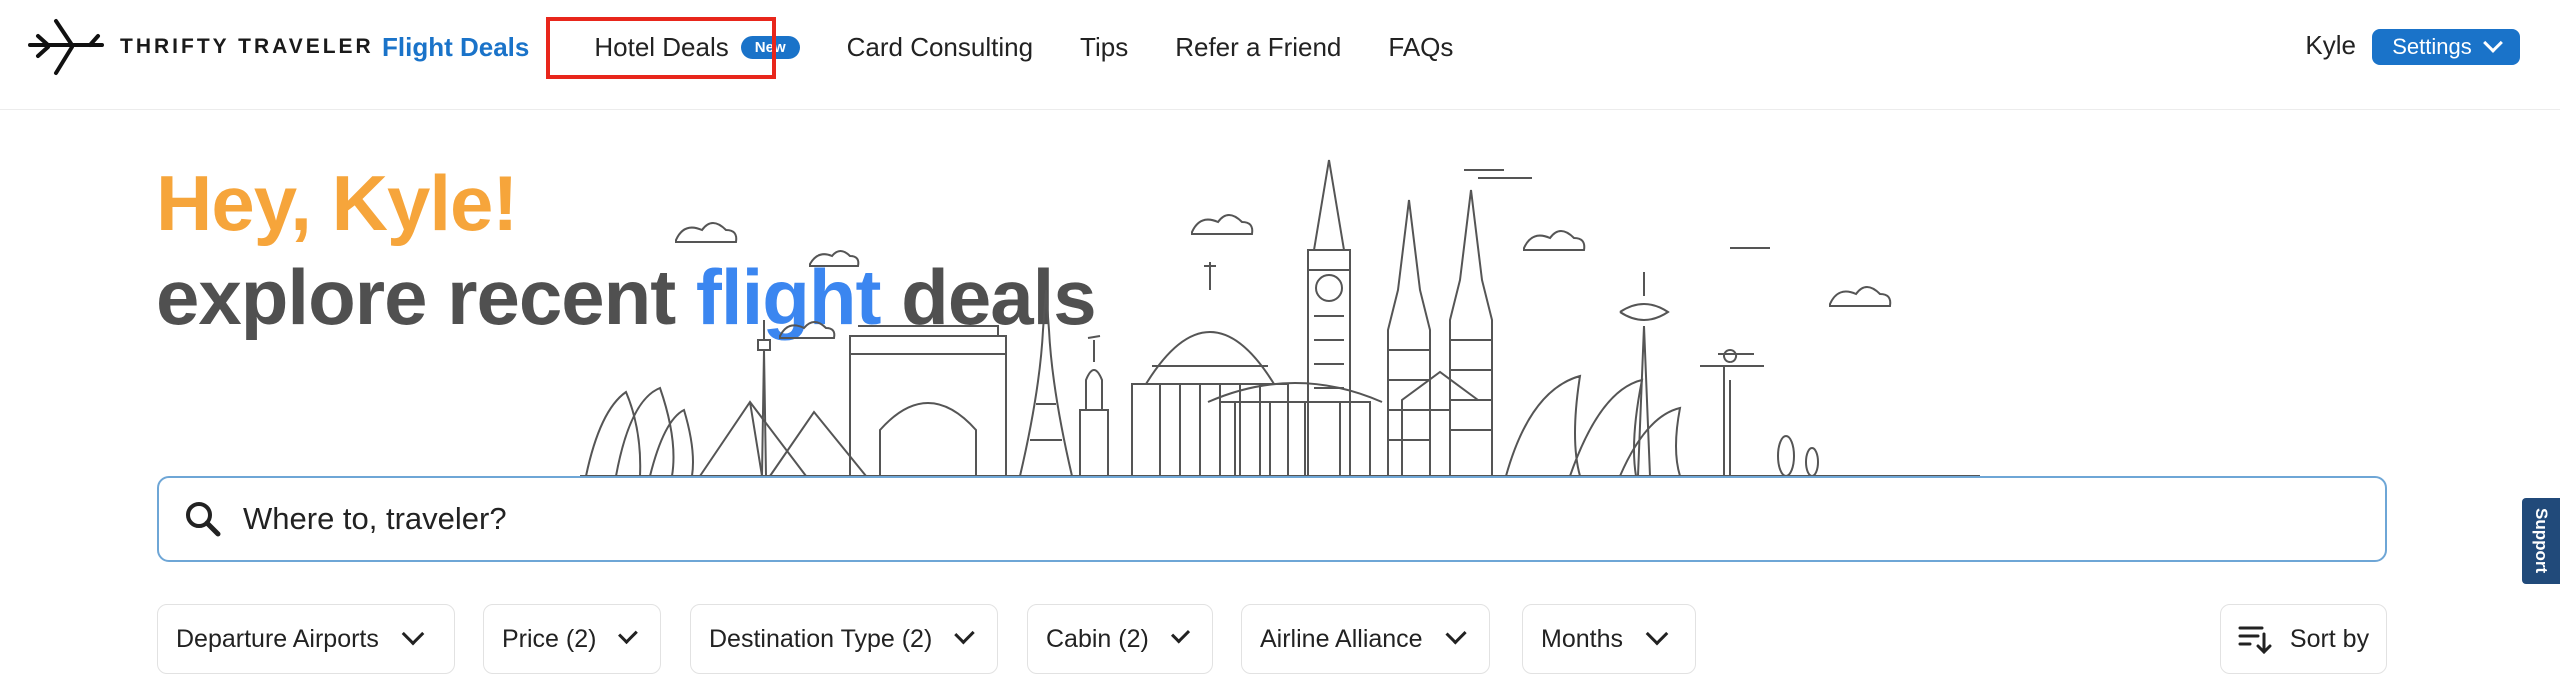  What do you see at coordinates (337, 203) in the screenshot?
I see `greeting-heading: Hey, Kyle!` at bounding box center [337, 203].